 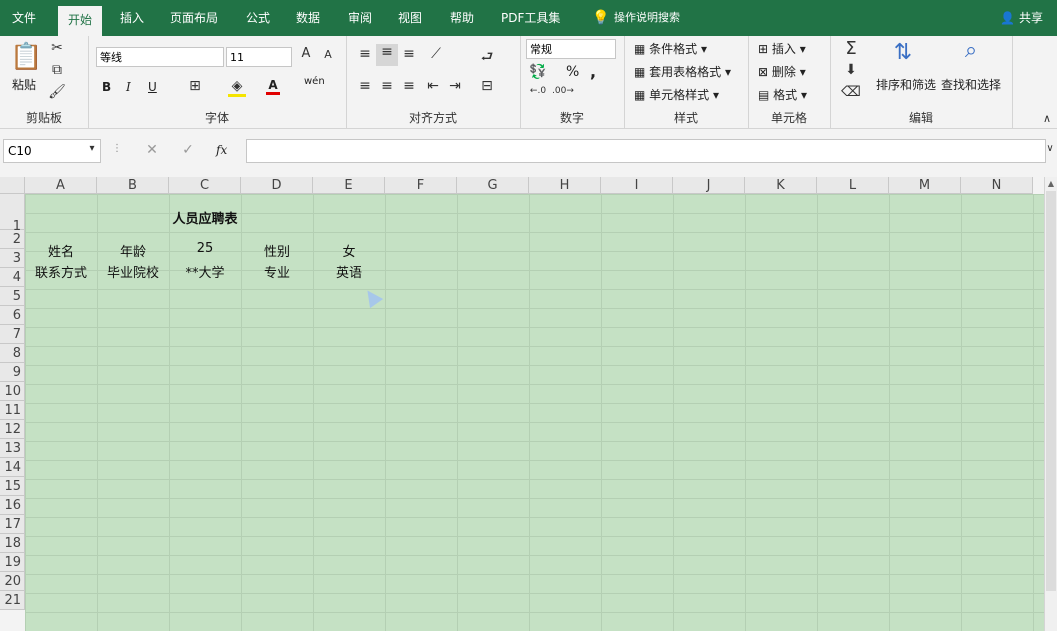 I want to click on align-middle-icon: ≡, so click(x=387, y=55).